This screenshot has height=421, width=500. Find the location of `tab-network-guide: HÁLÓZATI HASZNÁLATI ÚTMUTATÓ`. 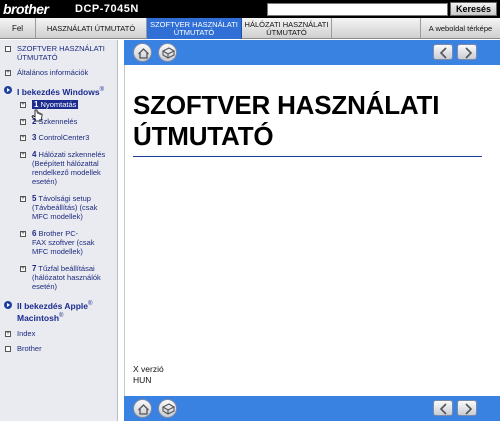

tab-network-guide: HÁLÓZATI HASZNÁLATI ÚTMUTATÓ is located at coordinates (287, 28).